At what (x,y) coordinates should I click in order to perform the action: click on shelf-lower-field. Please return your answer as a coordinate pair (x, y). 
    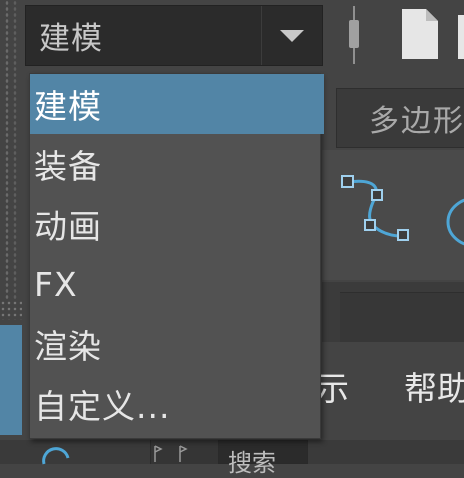
    Looking at the image, I should click on (402, 317).